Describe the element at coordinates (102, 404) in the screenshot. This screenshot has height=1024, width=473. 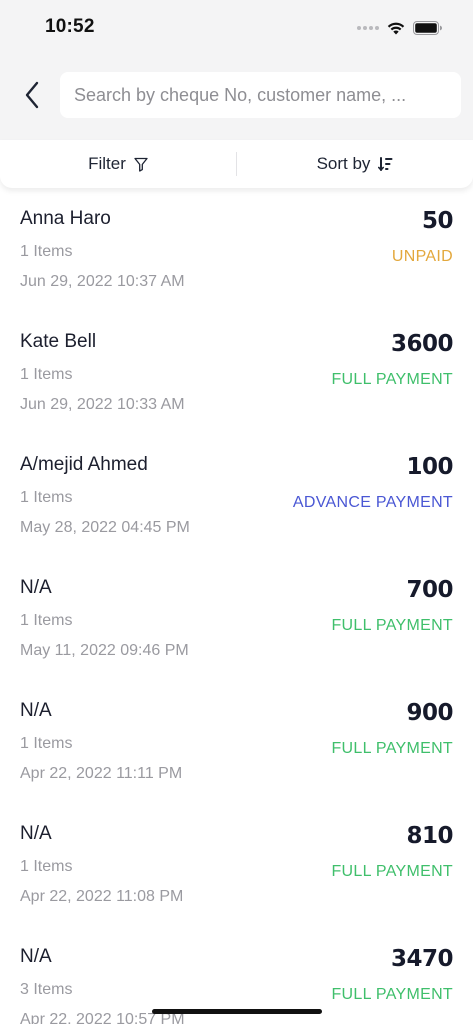
I see `transaction-date: Jun 29, 2022 10:33 AM` at that location.